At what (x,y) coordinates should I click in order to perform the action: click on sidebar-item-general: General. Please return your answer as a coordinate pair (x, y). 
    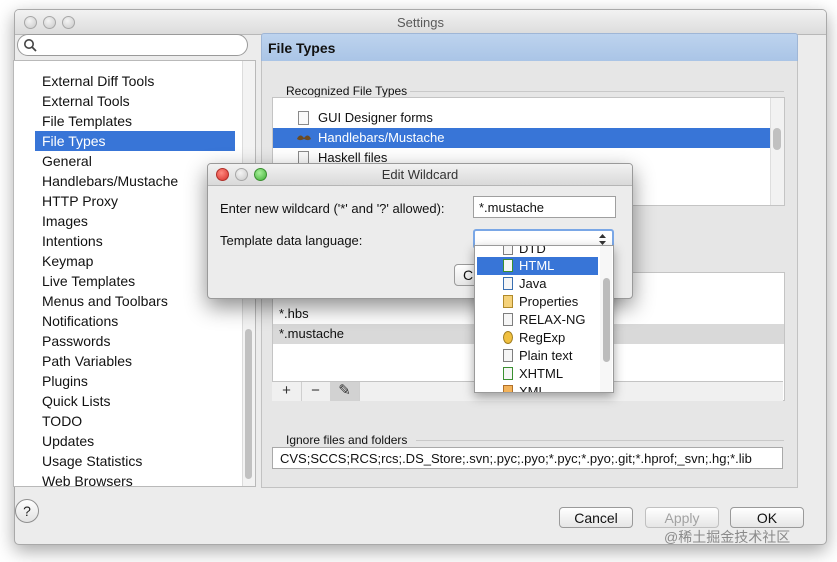
    Looking at the image, I should click on (125, 161).